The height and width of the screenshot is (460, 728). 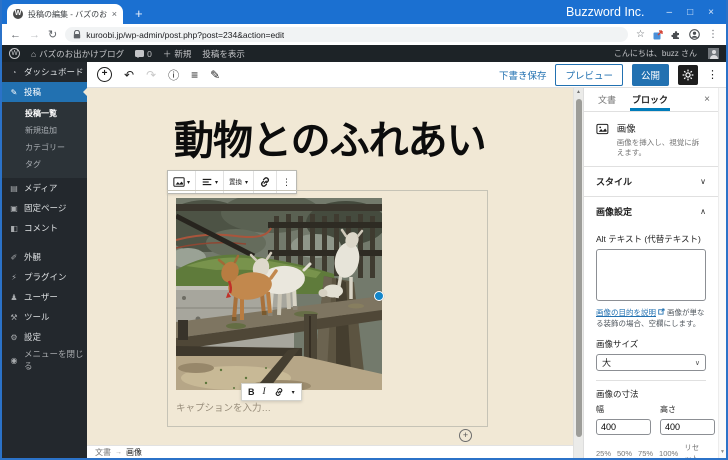 What do you see at coordinates (523, 75) in the screenshot?
I see `save-draft-button: 下書き保存` at bounding box center [523, 75].